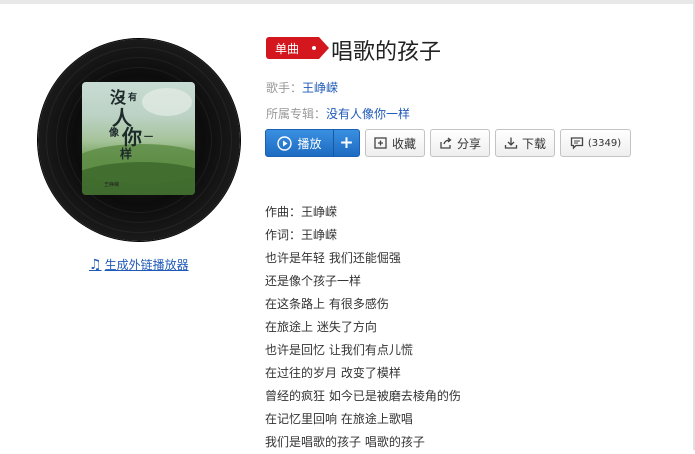  Describe the element at coordinates (285, 143) in the screenshot. I see `play-icon` at that location.